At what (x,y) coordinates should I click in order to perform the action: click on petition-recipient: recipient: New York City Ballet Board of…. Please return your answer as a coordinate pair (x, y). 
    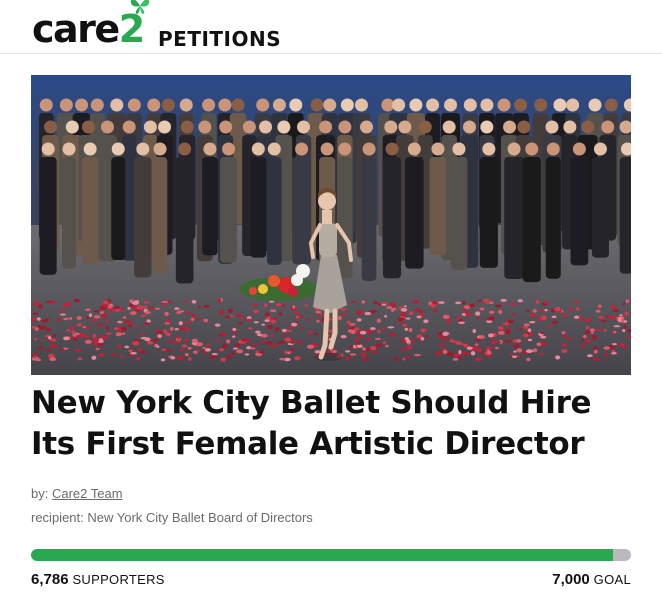
    Looking at the image, I should click on (172, 517).